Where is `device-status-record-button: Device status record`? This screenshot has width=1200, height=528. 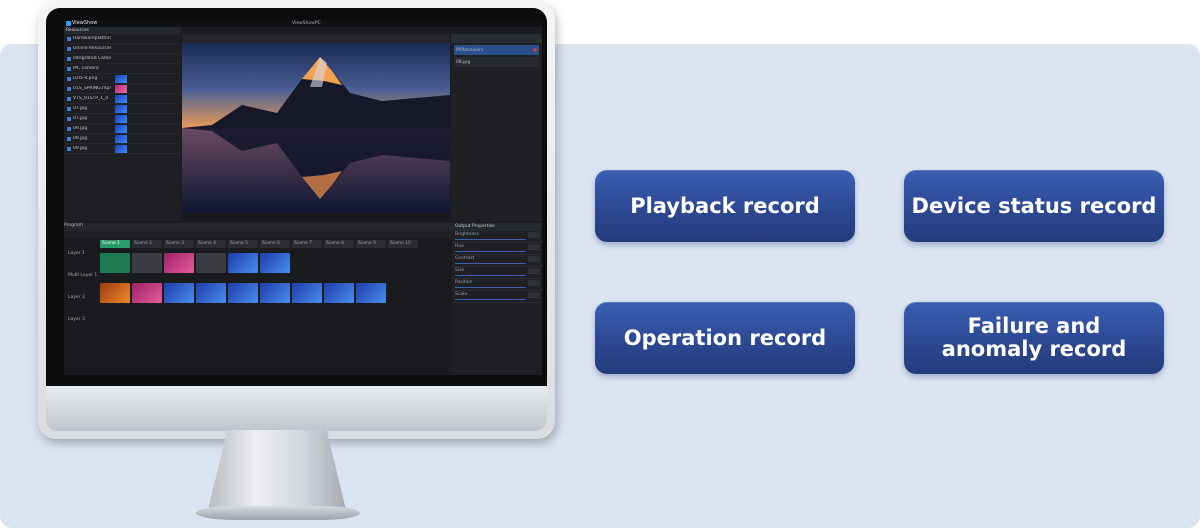
device-status-record-button: Device status record is located at coordinates (1034, 206).